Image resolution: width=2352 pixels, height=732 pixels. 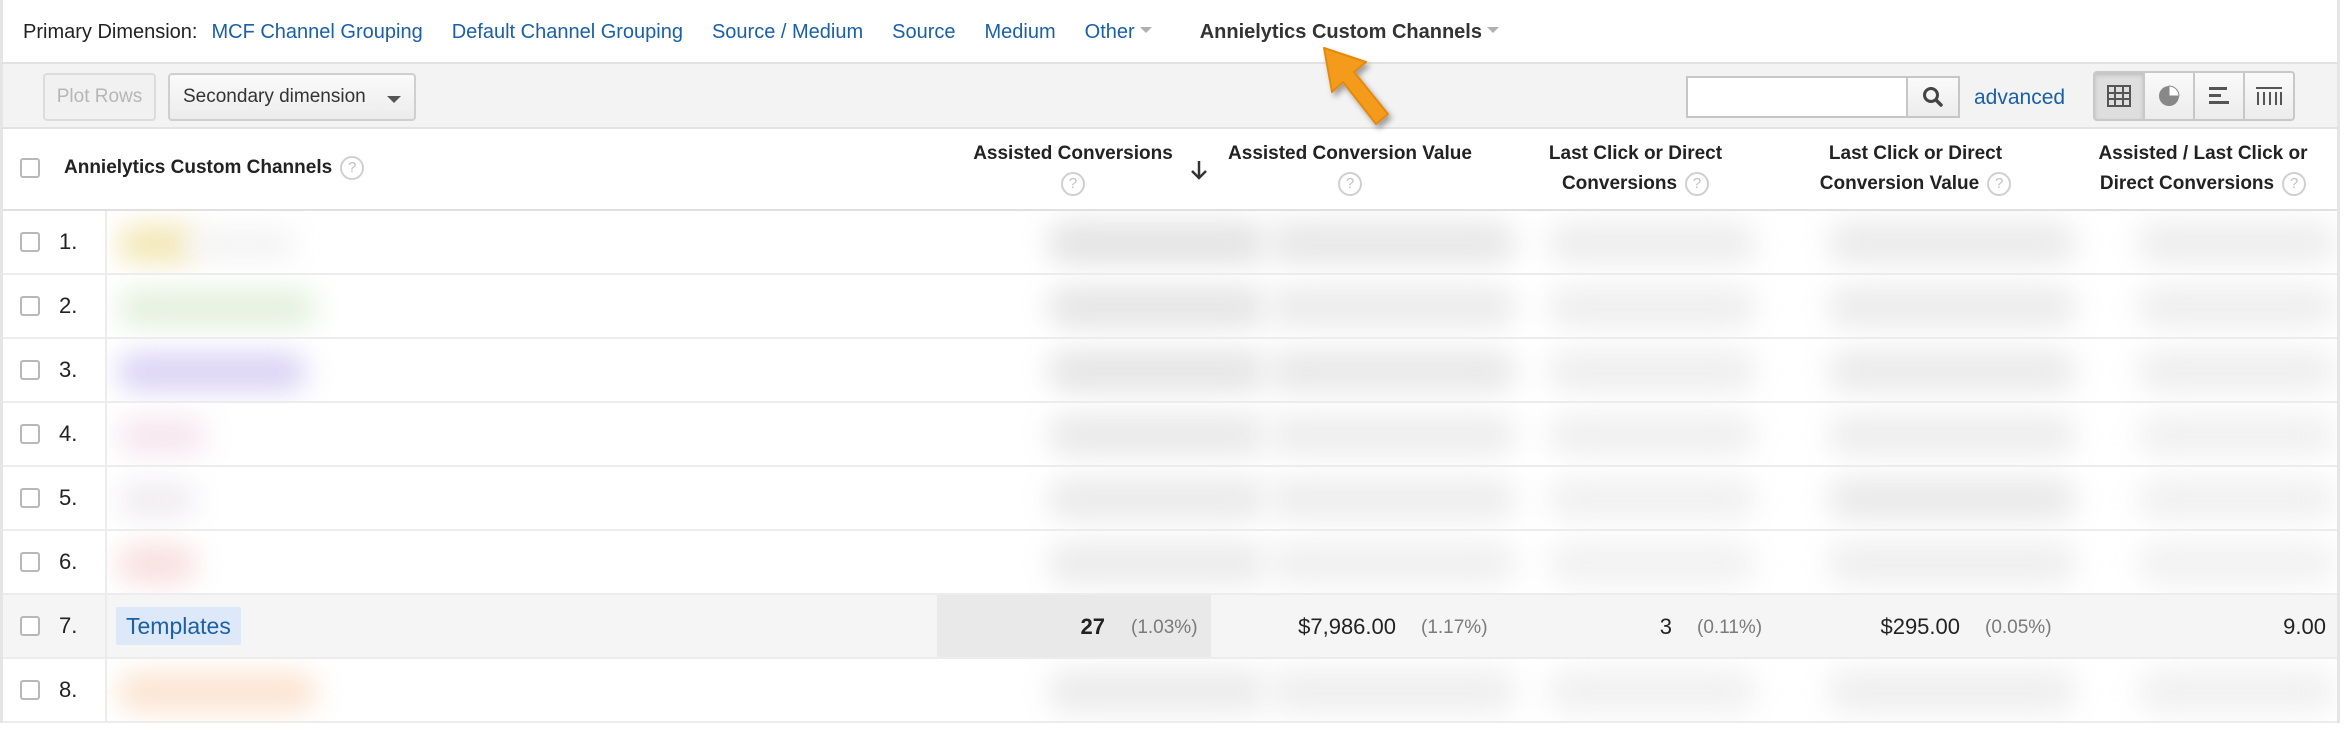 What do you see at coordinates (1020, 32) in the screenshot?
I see `dimension-link-medium: Medium` at bounding box center [1020, 32].